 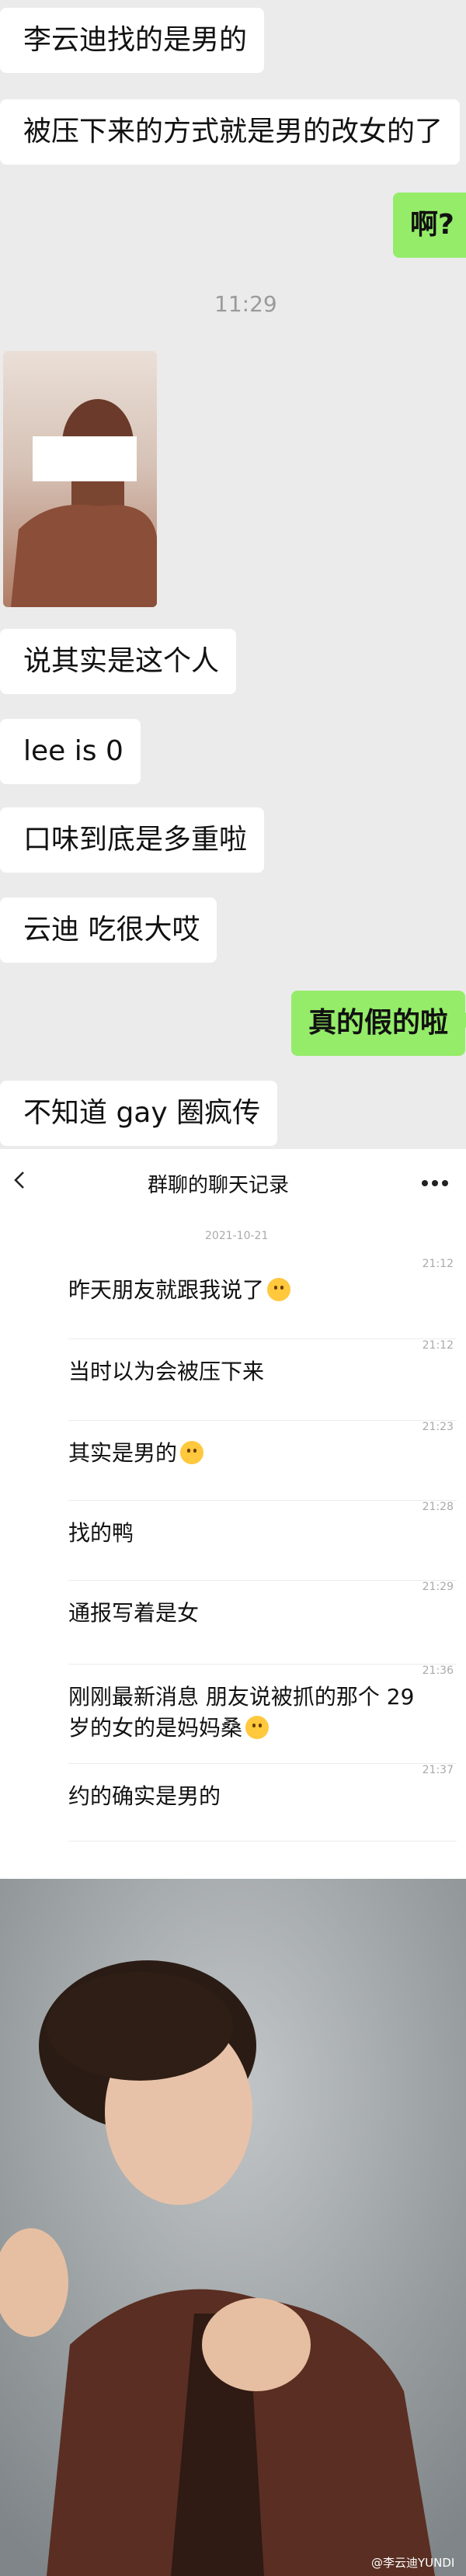 I want to click on chevron-left-icon, so click(x=19, y=1180).